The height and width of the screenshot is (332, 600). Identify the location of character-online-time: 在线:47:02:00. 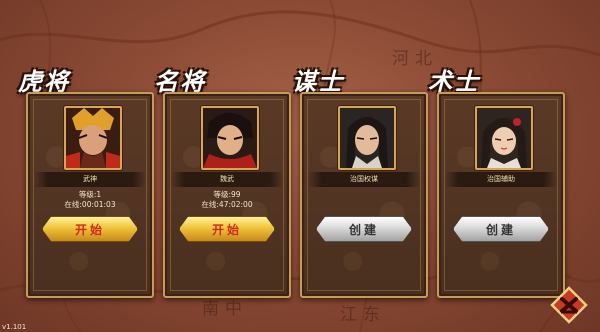
(227, 204).